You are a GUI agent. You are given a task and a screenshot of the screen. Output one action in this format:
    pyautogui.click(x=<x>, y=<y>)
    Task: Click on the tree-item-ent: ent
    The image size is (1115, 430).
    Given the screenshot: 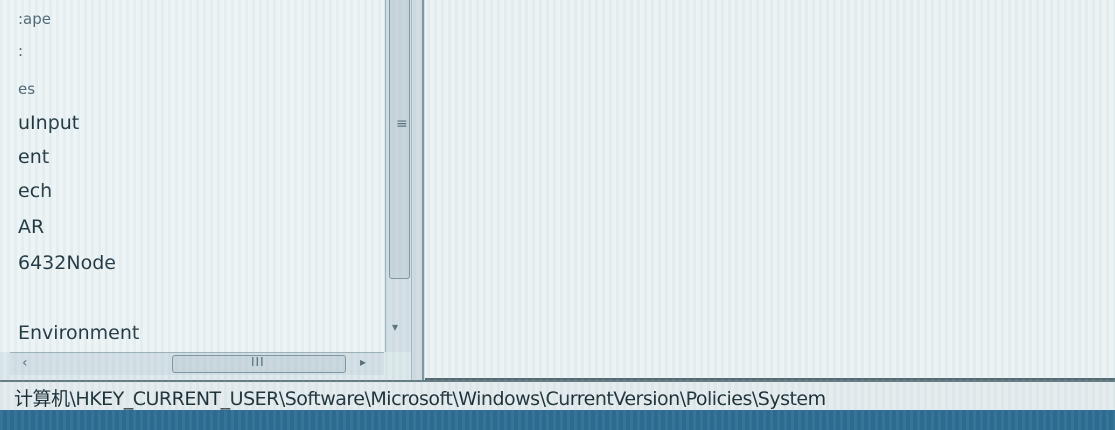 What is the action you would take?
    pyautogui.click(x=33, y=157)
    